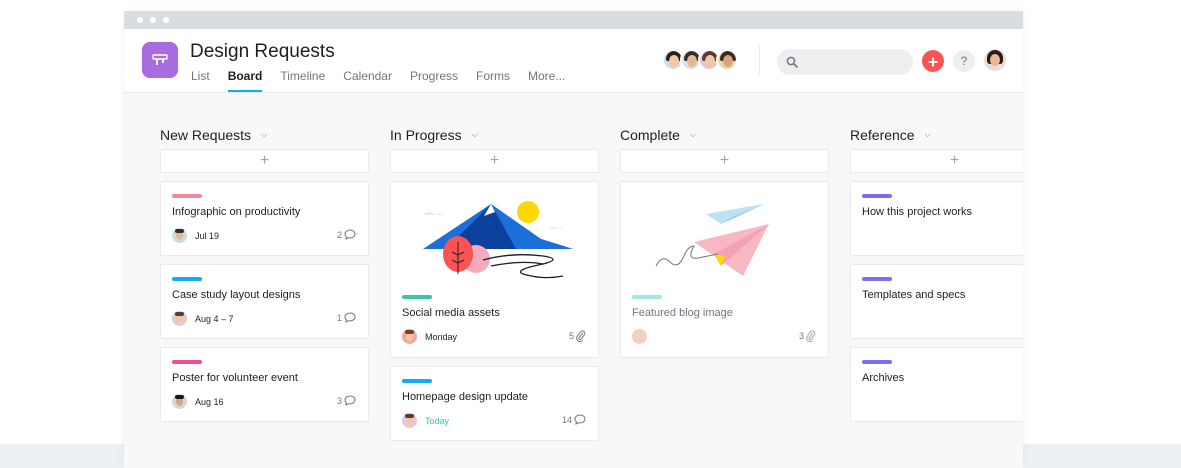 The image size is (1181, 468). What do you see at coordinates (801, 336) in the screenshot?
I see `attachment-count-value: 3` at bounding box center [801, 336].